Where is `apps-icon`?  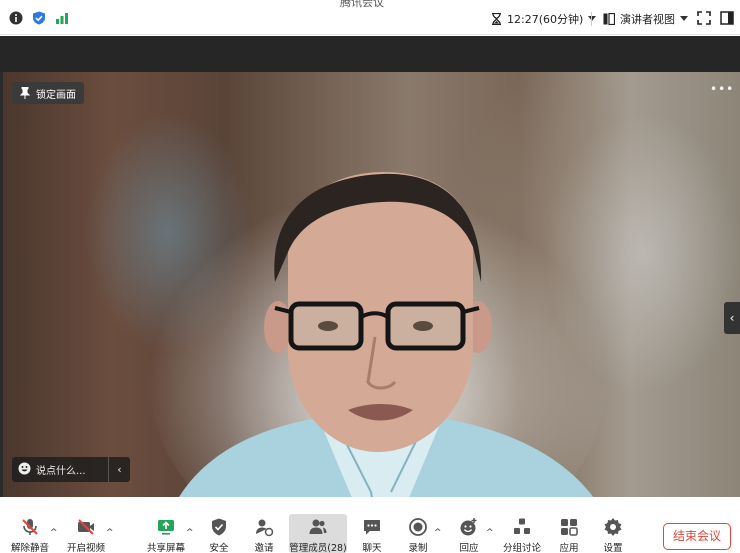 apps-icon is located at coordinates (569, 527).